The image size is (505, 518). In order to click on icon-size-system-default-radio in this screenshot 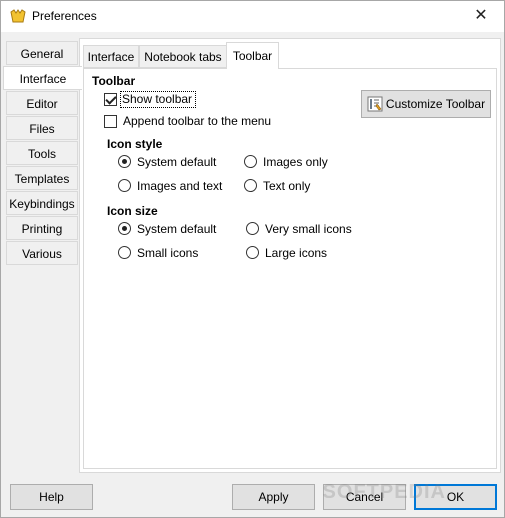, I will do `click(124, 228)`.